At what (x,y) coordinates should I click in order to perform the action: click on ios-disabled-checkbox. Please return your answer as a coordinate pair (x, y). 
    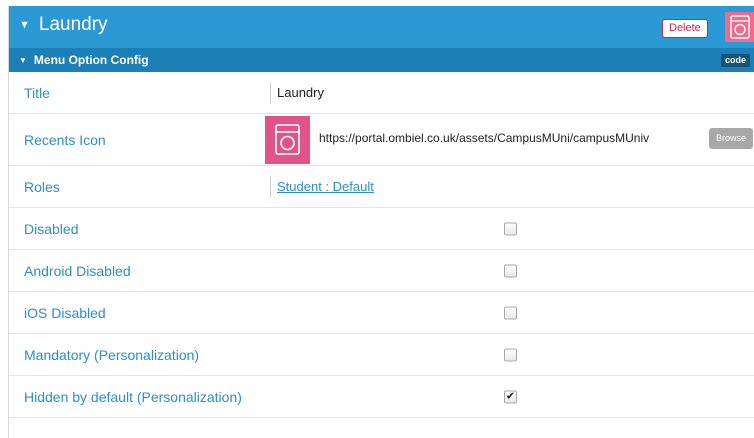
    Looking at the image, I should click on (510, 312).